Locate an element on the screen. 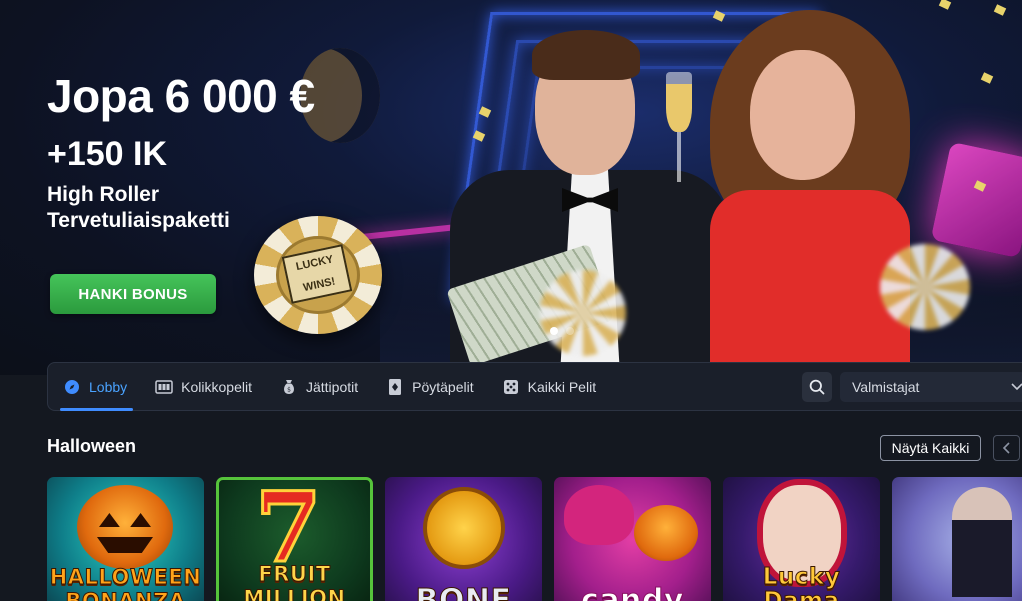 The image size is (1022, 601). carousel-dot is located at coordinates (570, 331).